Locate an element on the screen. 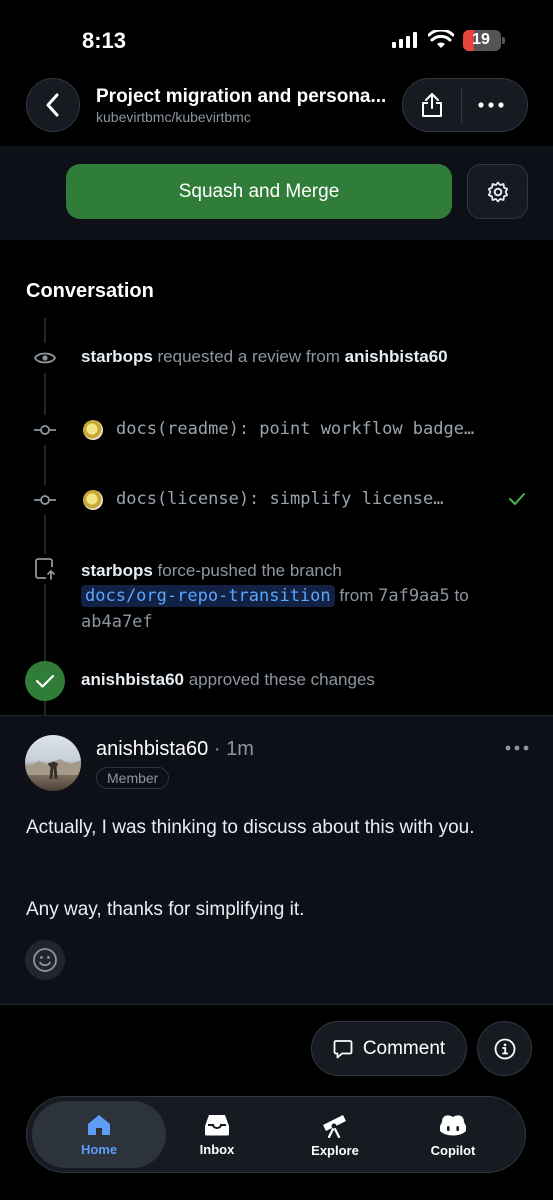 The image size is (553, 1200). cellular-signal-icon is located at coordinates (404, 40).